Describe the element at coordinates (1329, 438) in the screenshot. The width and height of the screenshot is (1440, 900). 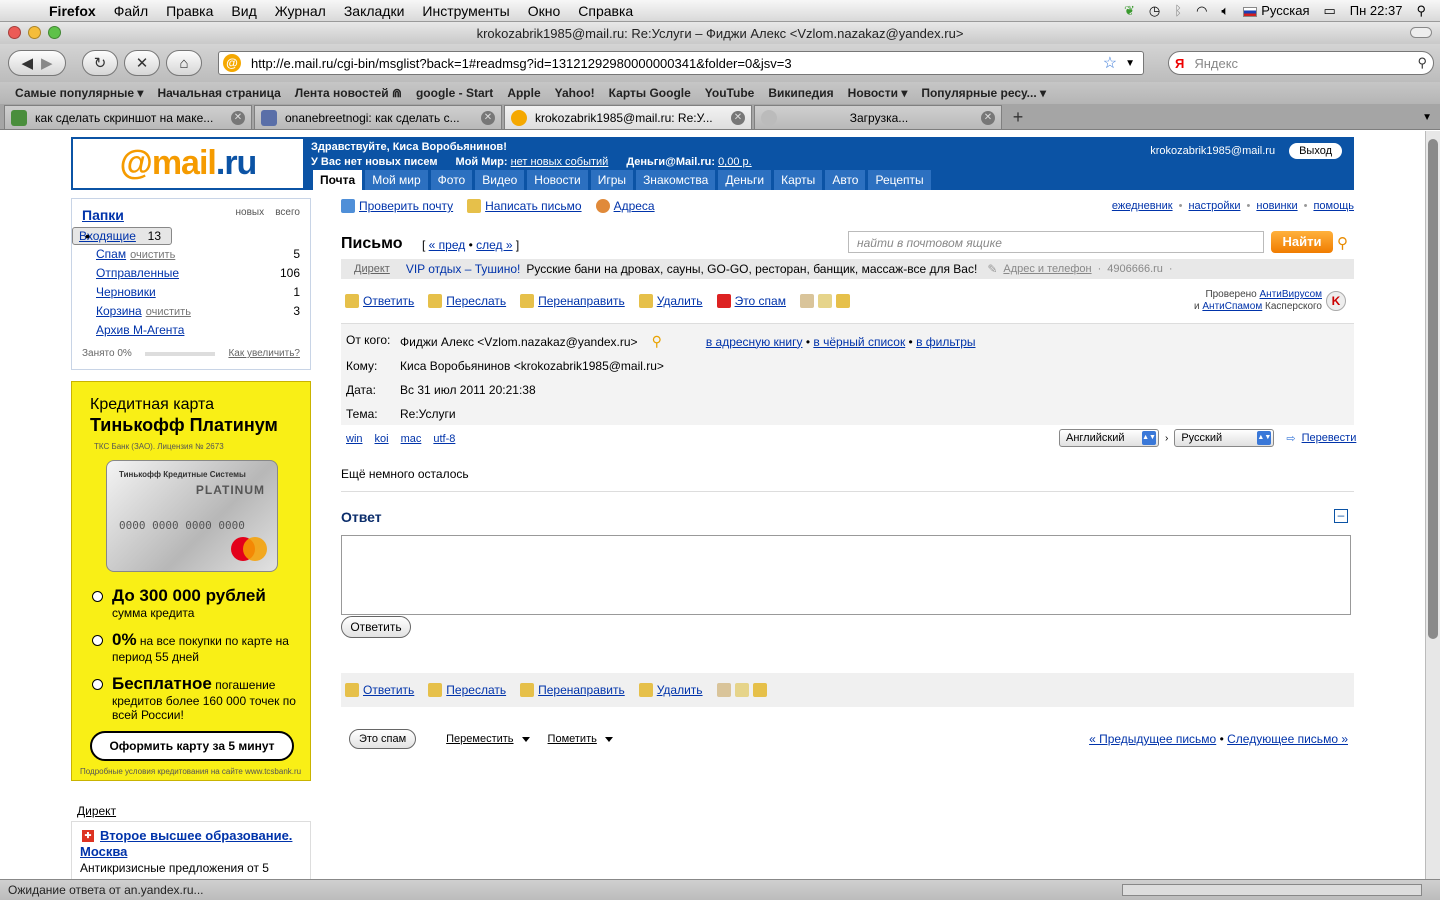
I see `translate-link: Перевести` at that location.